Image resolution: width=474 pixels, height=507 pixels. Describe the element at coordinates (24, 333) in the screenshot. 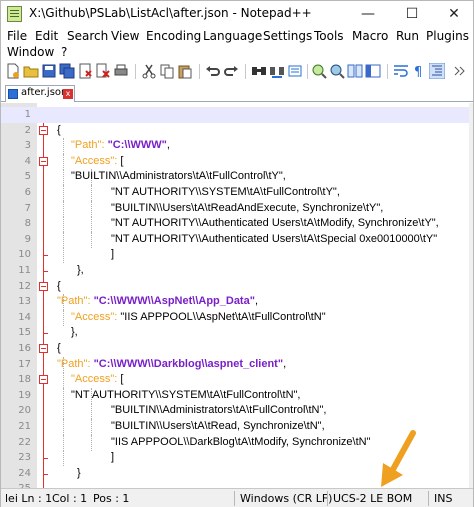

I see `line-number: 15` at that location.